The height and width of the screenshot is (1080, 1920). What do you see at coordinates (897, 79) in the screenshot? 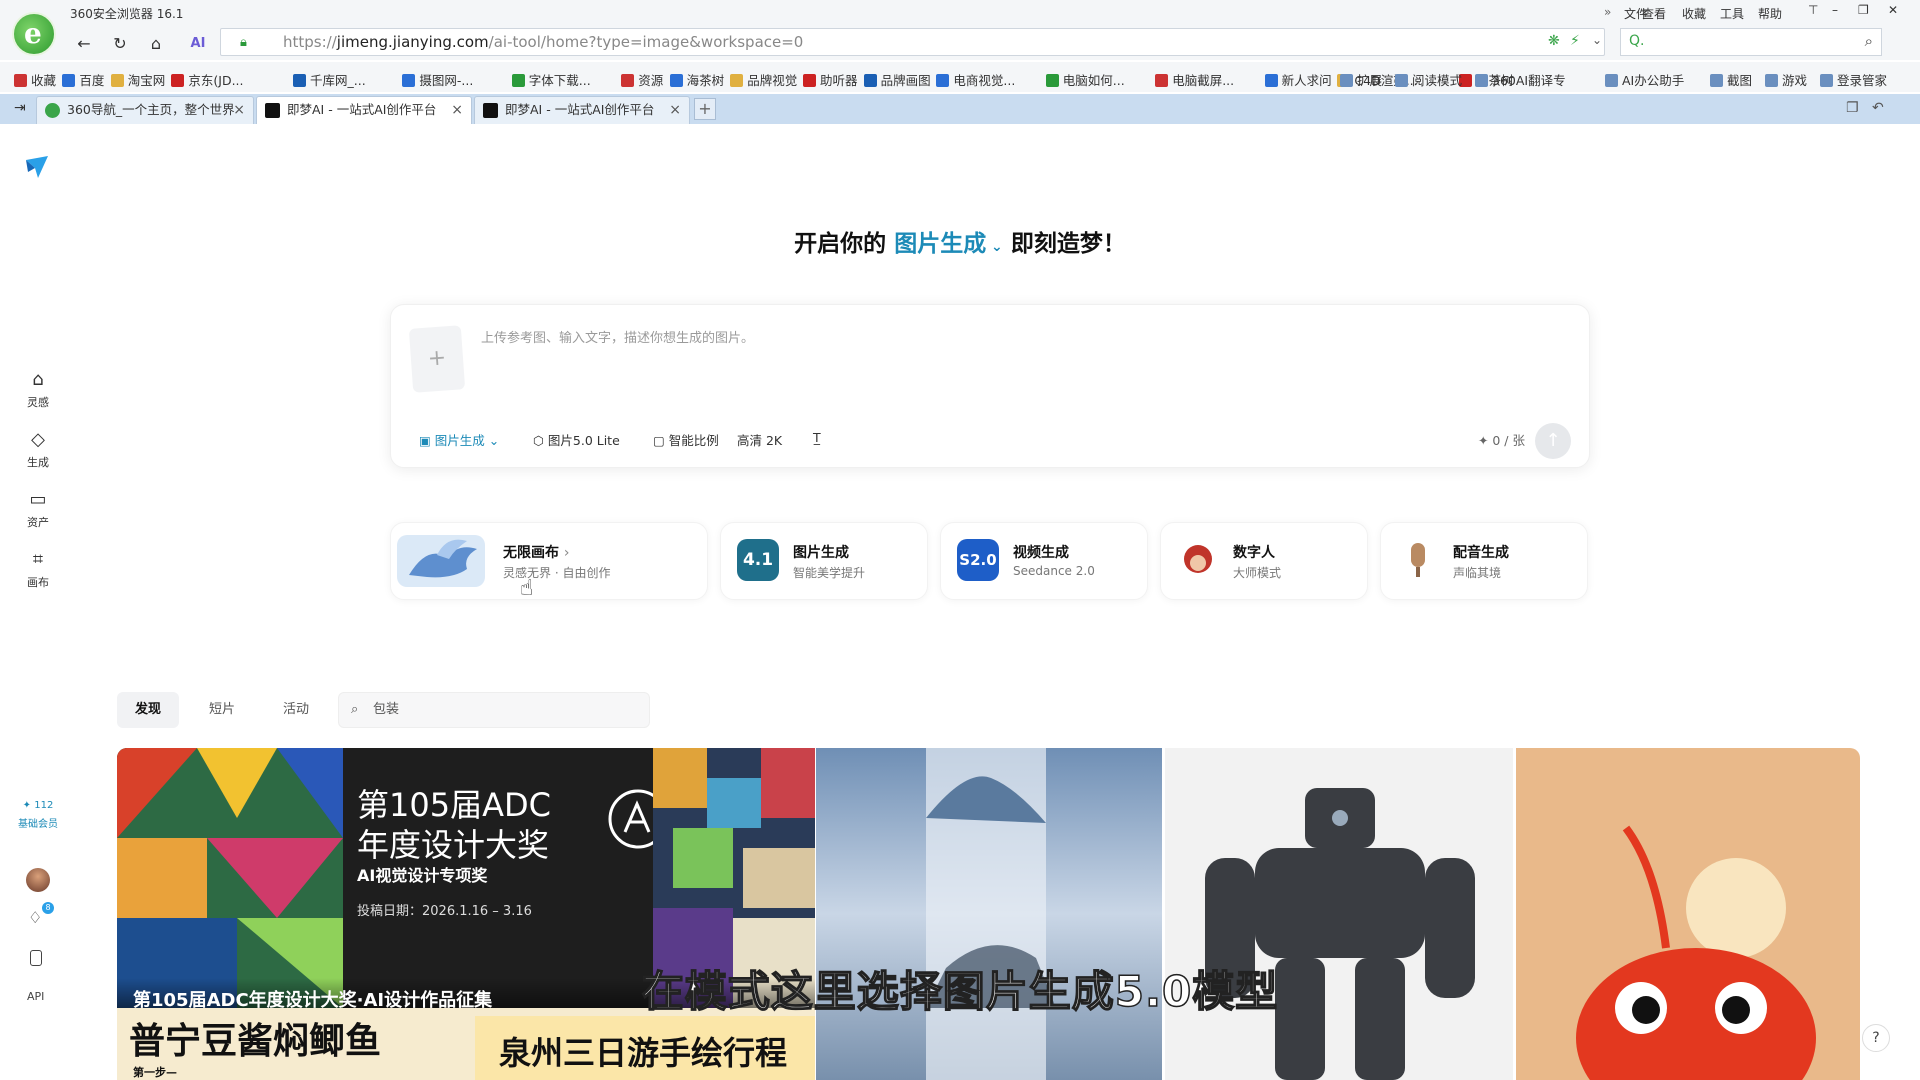
I see `bookmark-item: 品牌画图` at bounding box center [897, 79].